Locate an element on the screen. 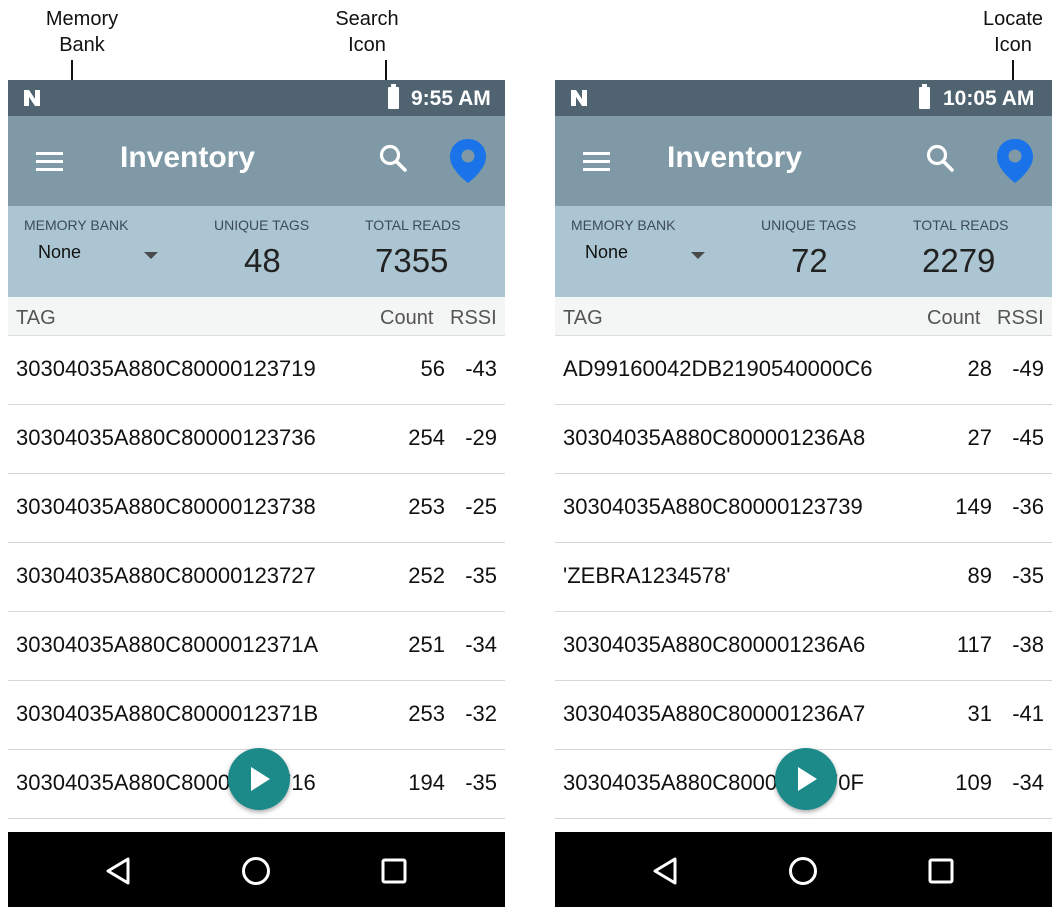  tag-rssi: -45 is located at coordinates (1028, 437).